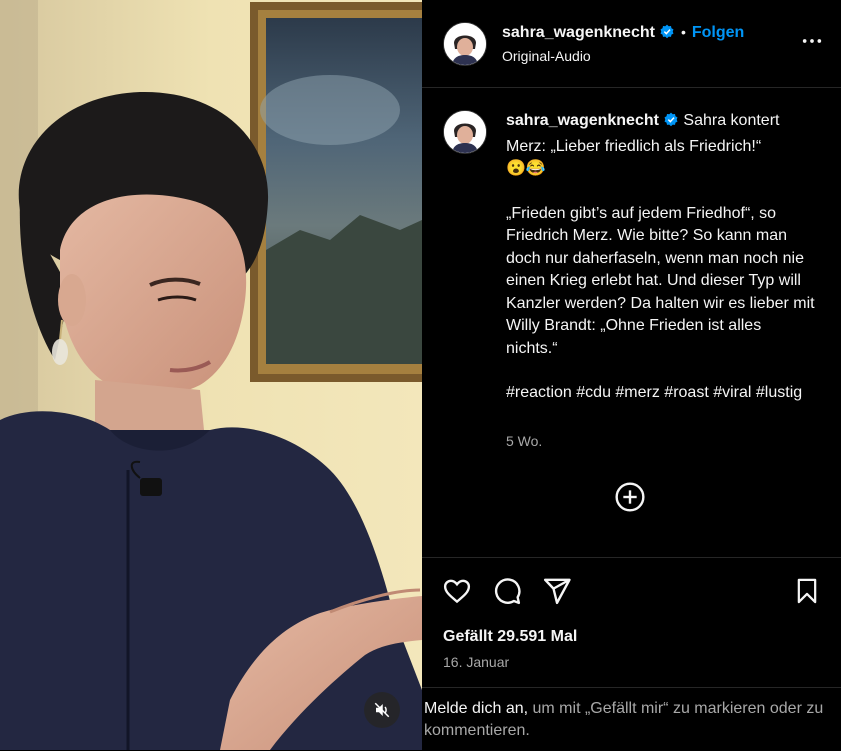 The height and width of the screenshot is (751, 841). Describe the element at coordinates (582, 120) in the screenshot. I see `caption-username: sahra_wagenknecht` at that location.